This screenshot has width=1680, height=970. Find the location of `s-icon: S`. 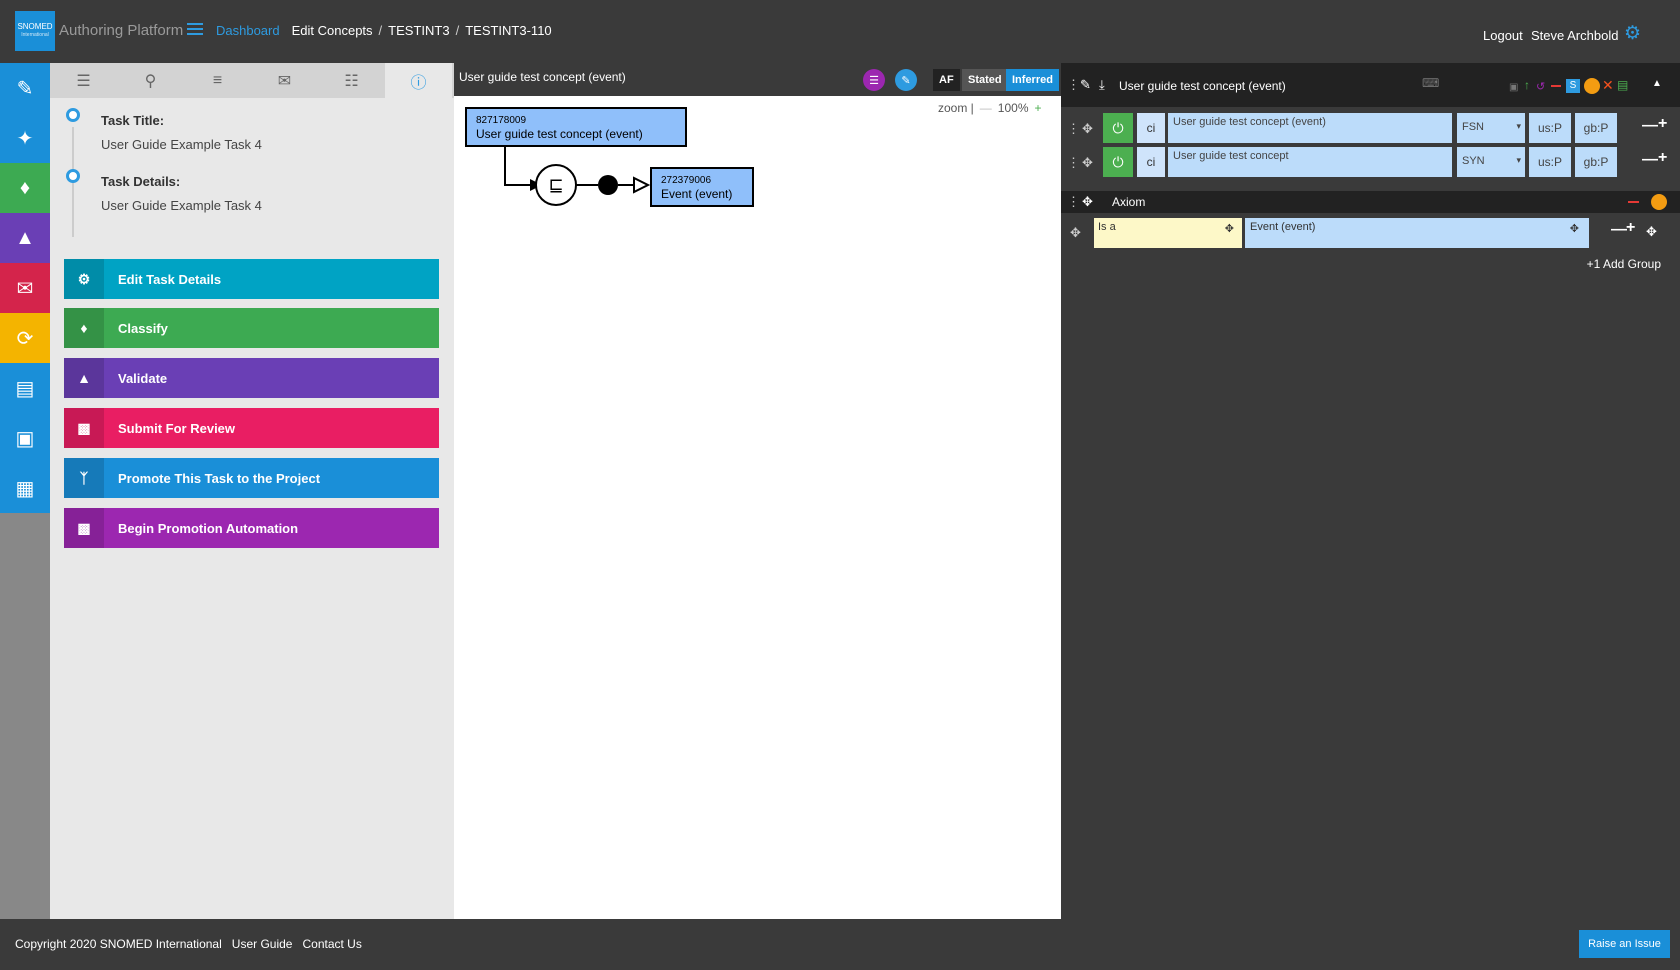

s-icon: S is located at coordinates (1573, 86).